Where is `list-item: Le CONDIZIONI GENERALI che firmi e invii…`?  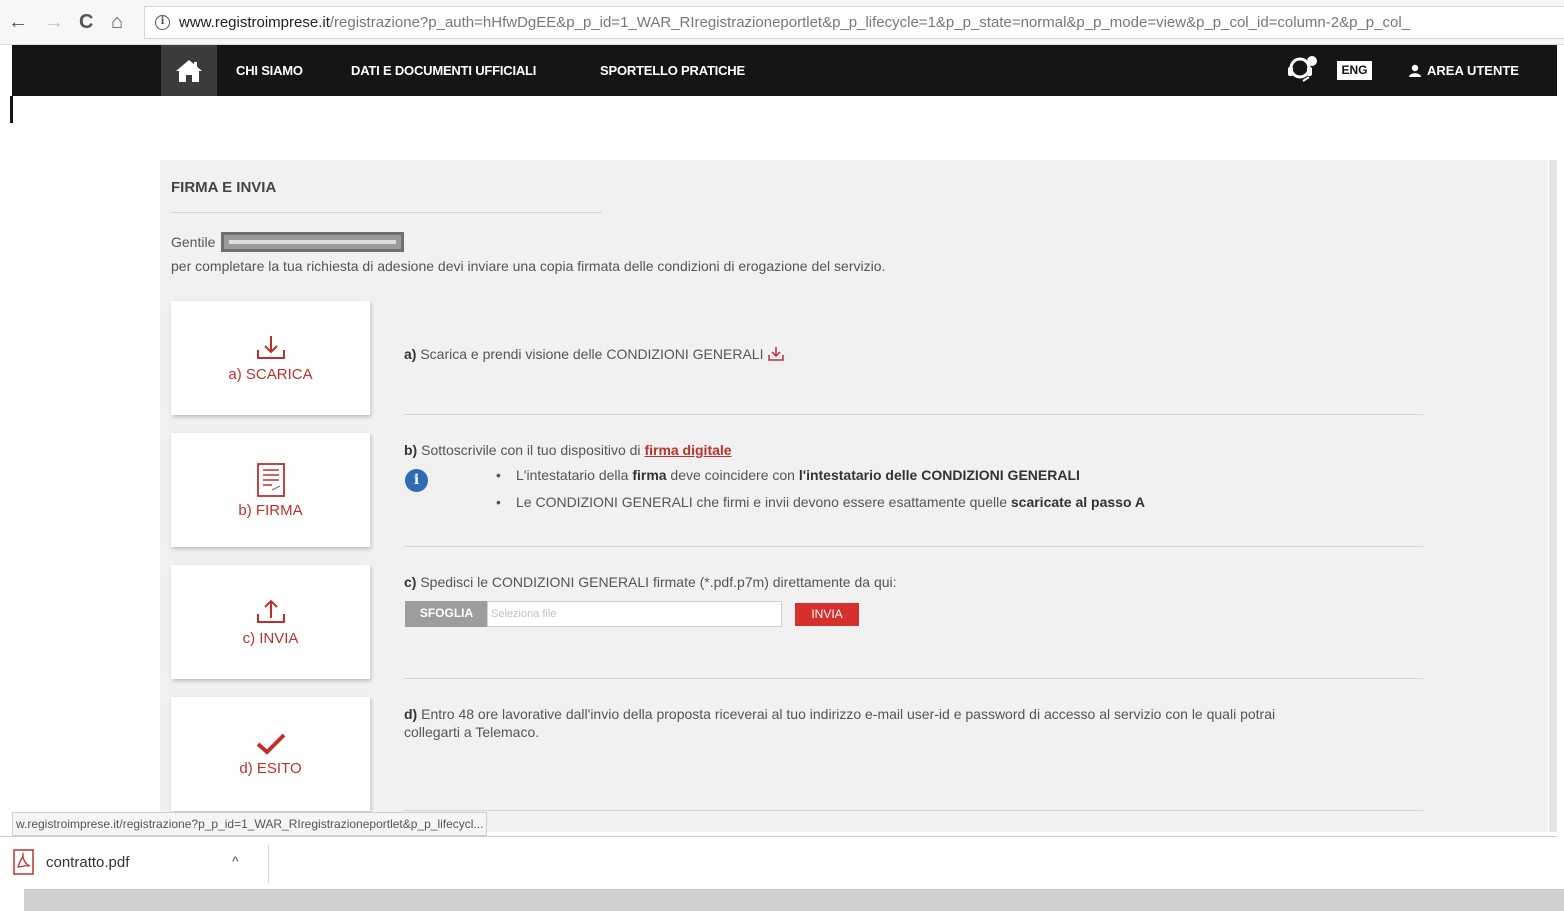
list-item: Le CONDIZIONI GENERALI che firmi e invii… is located at coordinates (818, 507).